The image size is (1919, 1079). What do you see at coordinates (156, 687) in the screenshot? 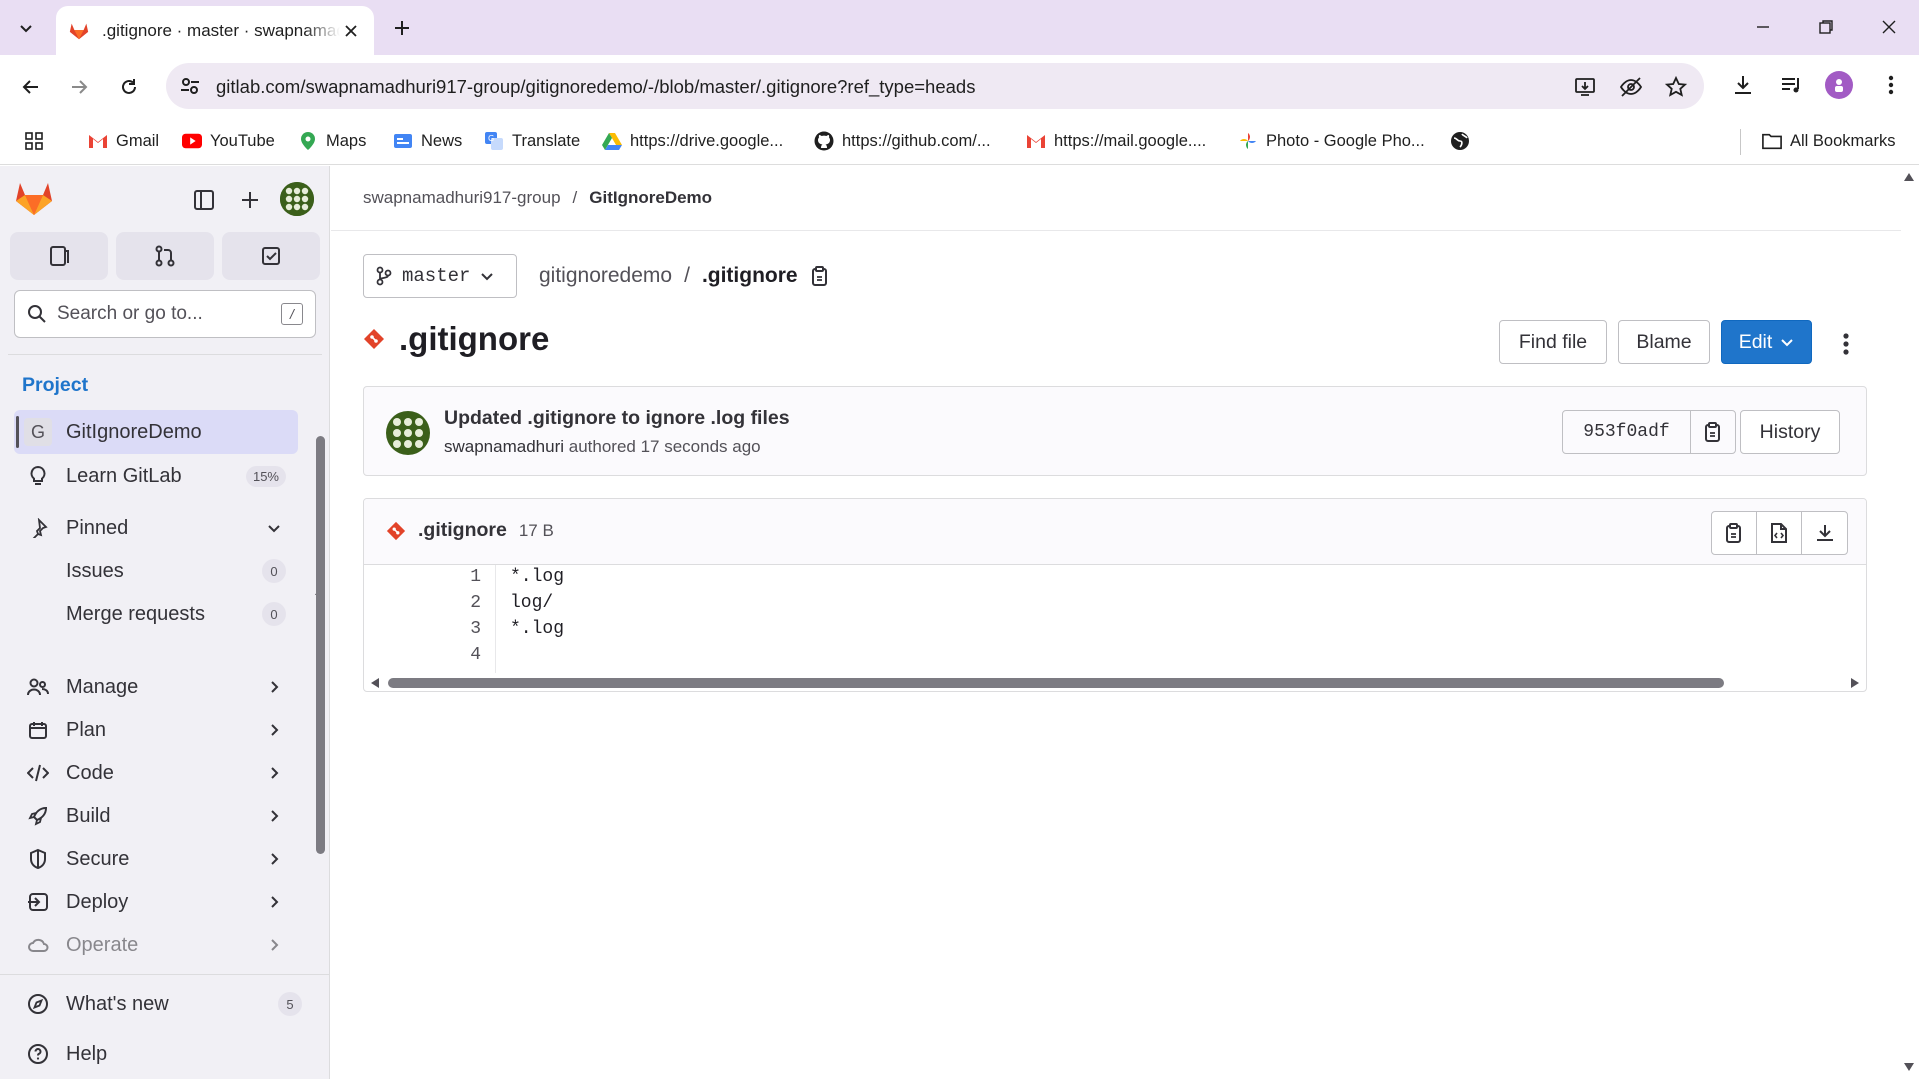
I see `sidebar-item-manage: Manage` at bounding box center [156, 687].